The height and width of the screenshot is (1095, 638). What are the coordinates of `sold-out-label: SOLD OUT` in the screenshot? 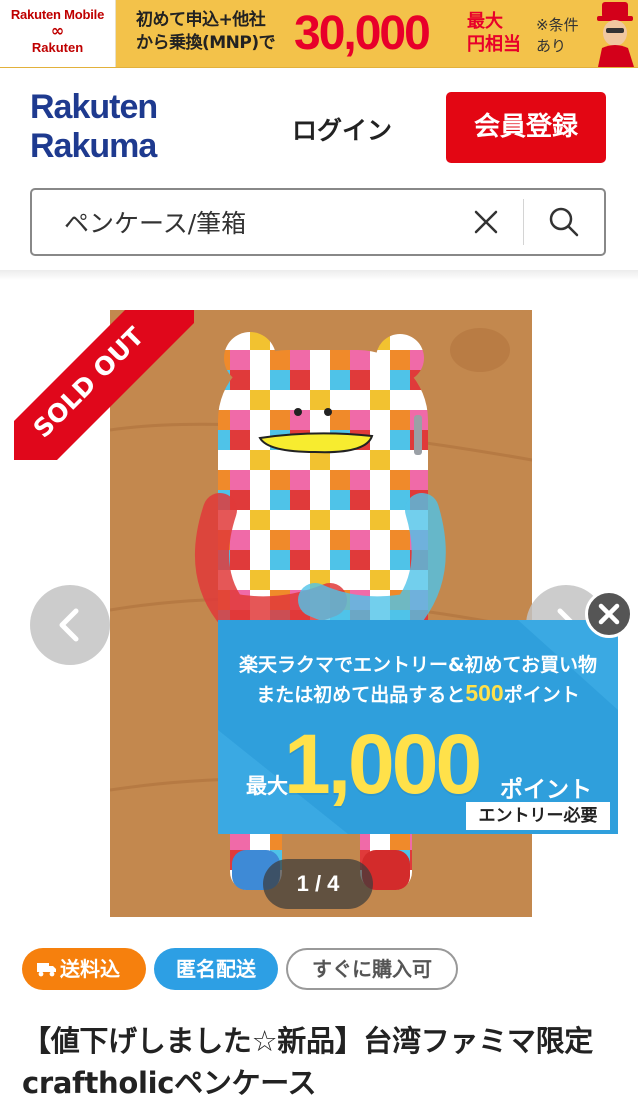 It's located at (88, 382).